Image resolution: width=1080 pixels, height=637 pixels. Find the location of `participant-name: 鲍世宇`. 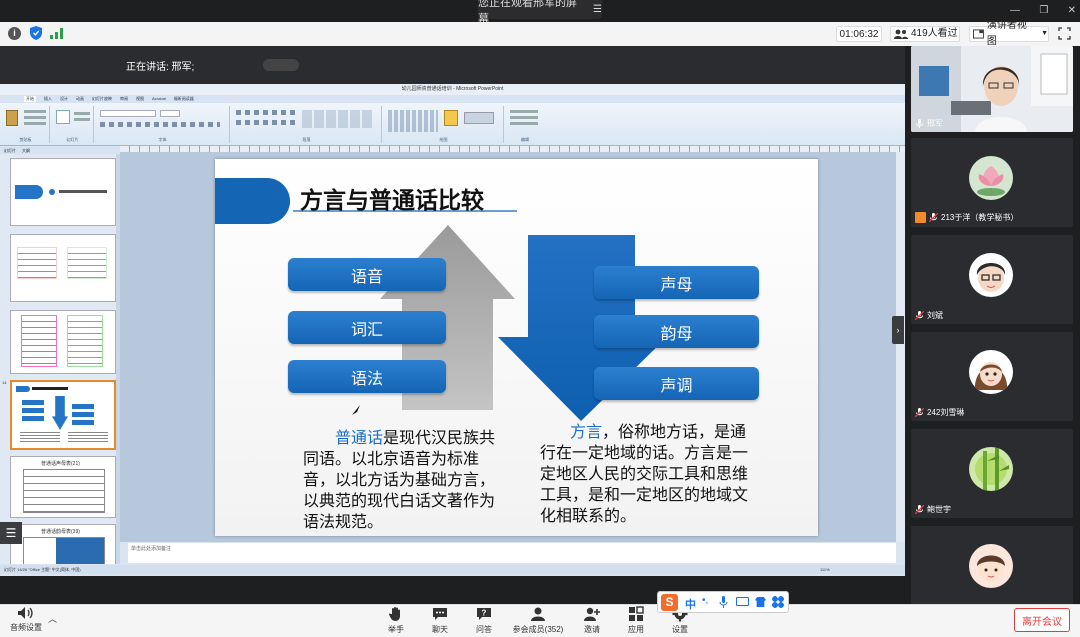

participant-name: 鲍世宇 is located at coordinates (939, 509).